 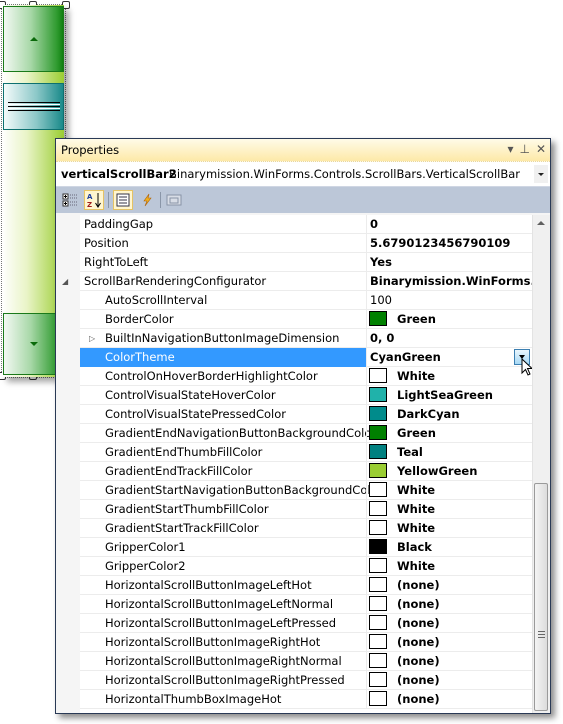 What do you see at coordinates (524, 149) in the screenshot?
I see `pin-icon: ⊥` at bounding box center [524, 149].